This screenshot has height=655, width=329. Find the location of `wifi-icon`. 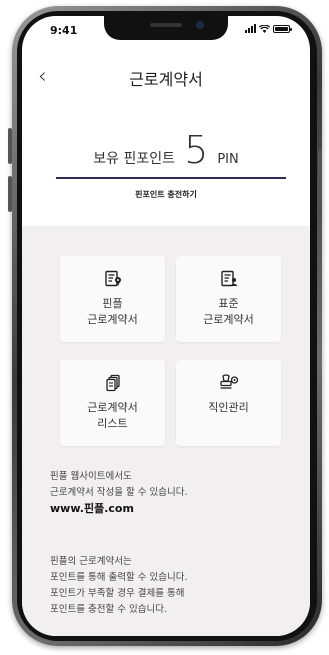

wifi-icon is located at coordinates (264, 28).